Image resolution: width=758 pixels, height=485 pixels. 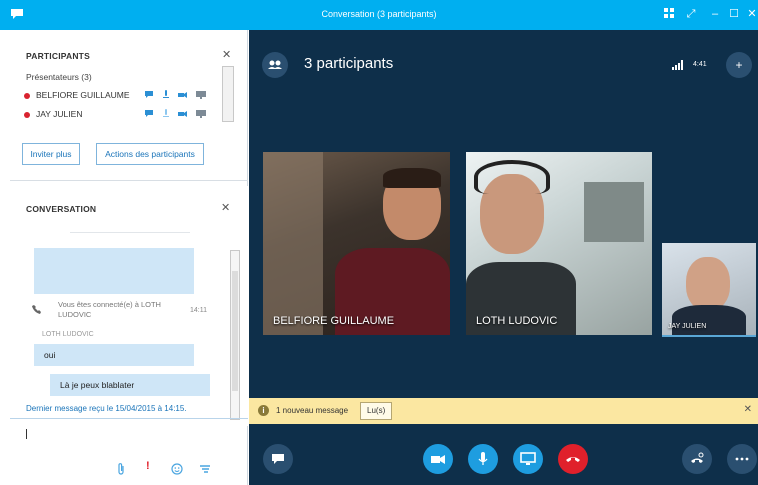 I want to click on new-message-banner: i 1 nouveau message Lu(s) ✕, so click(x=503, y=411).